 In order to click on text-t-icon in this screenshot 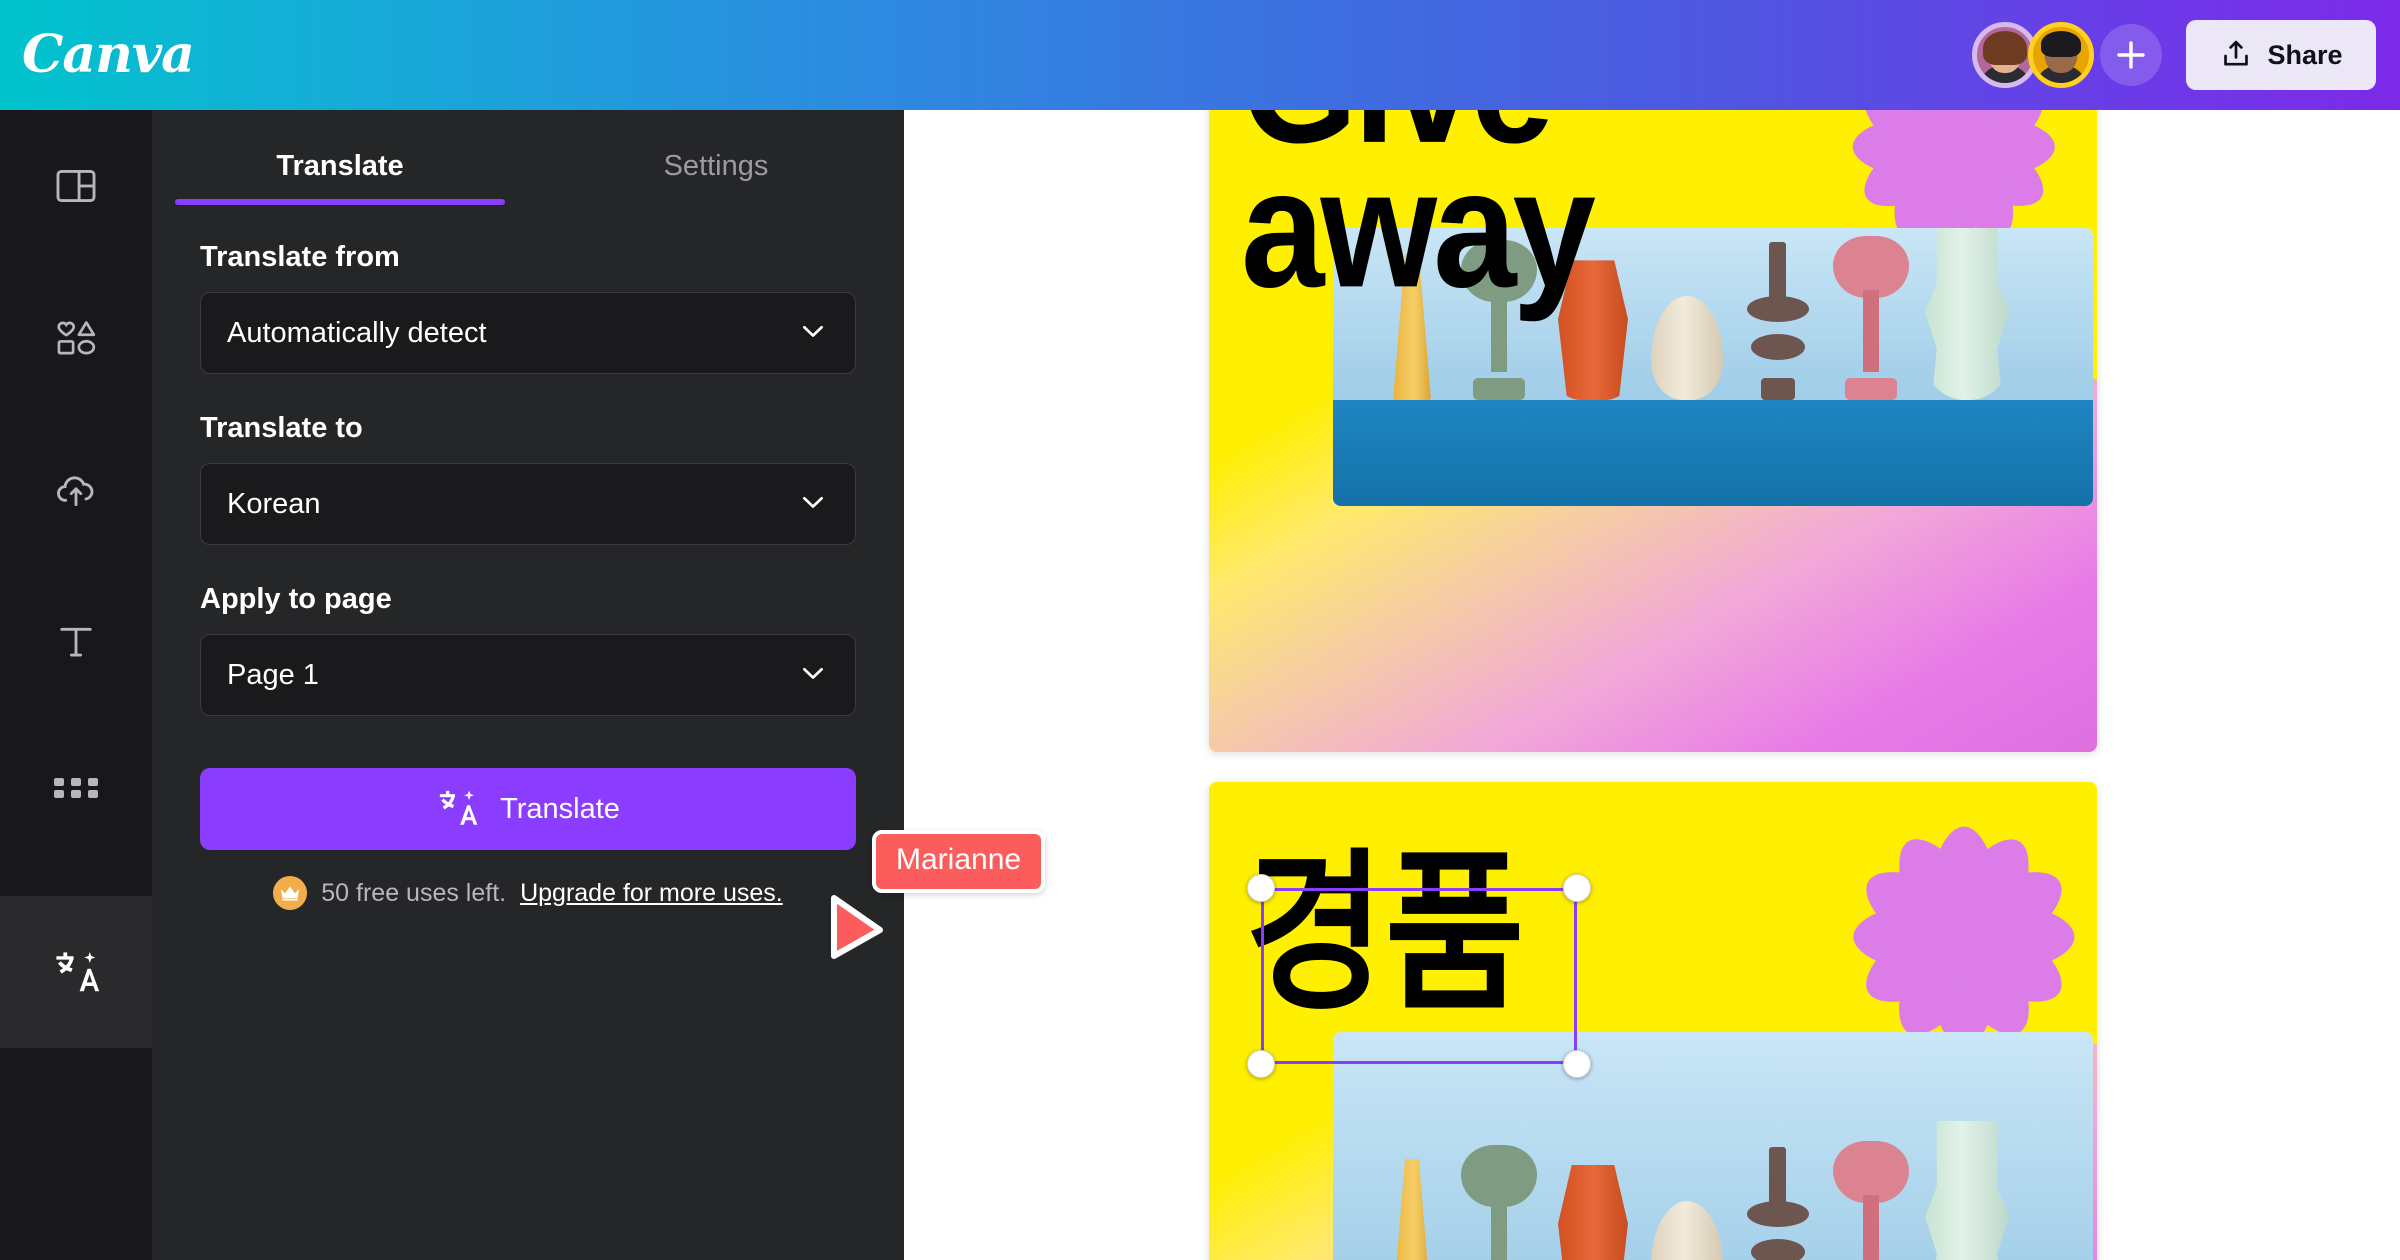, I will do `click(76, 642)`.